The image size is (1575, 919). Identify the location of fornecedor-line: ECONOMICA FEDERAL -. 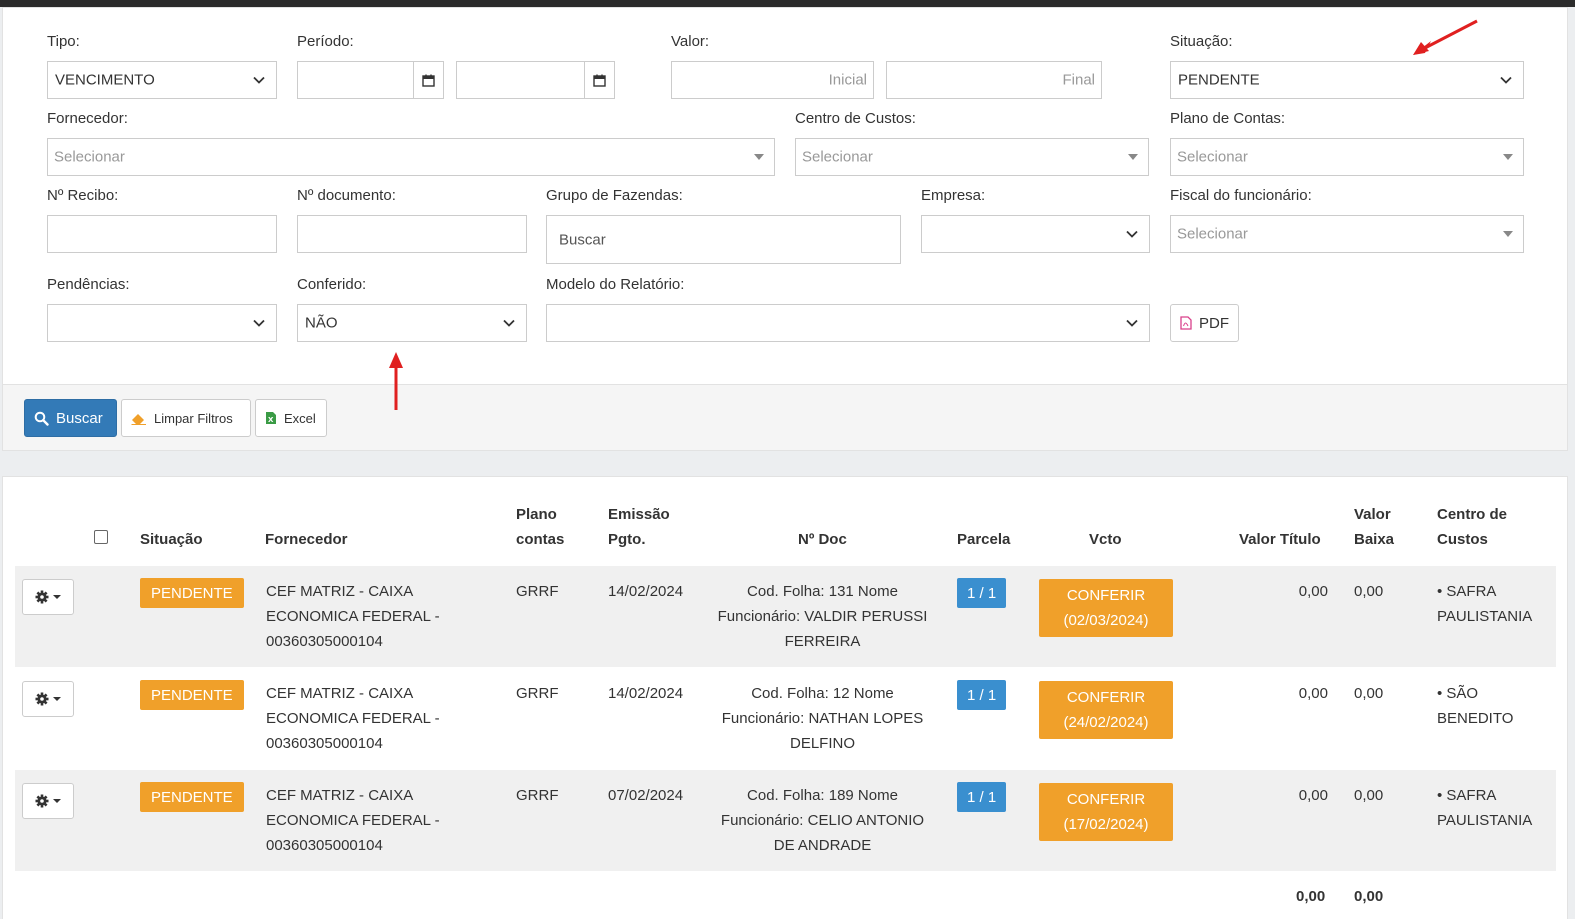
(353, 718).